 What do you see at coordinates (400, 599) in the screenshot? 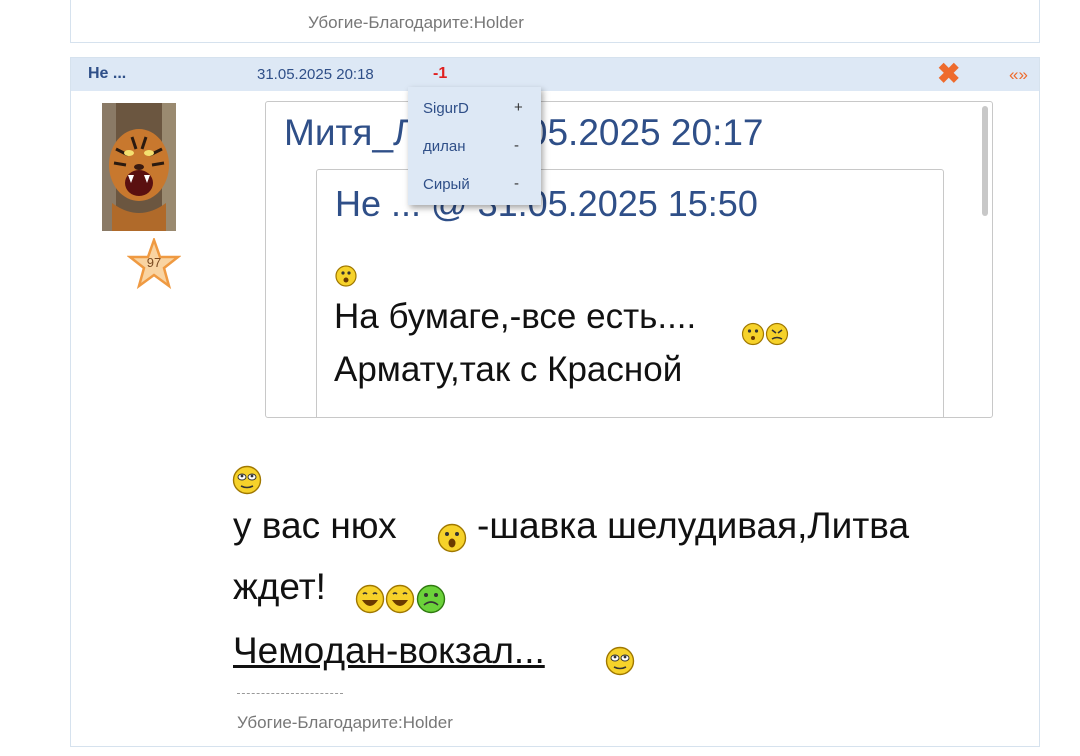
I see `laughing-smileys-icon` at bounding box center [400, 599].